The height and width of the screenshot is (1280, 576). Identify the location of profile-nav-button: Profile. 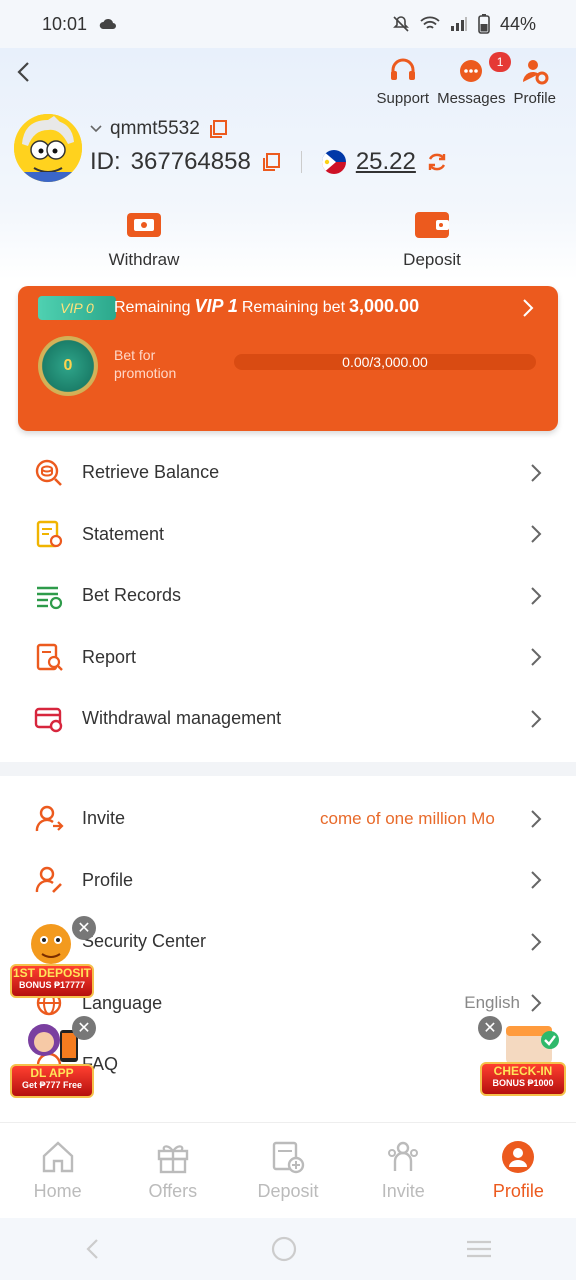
(534, 81).